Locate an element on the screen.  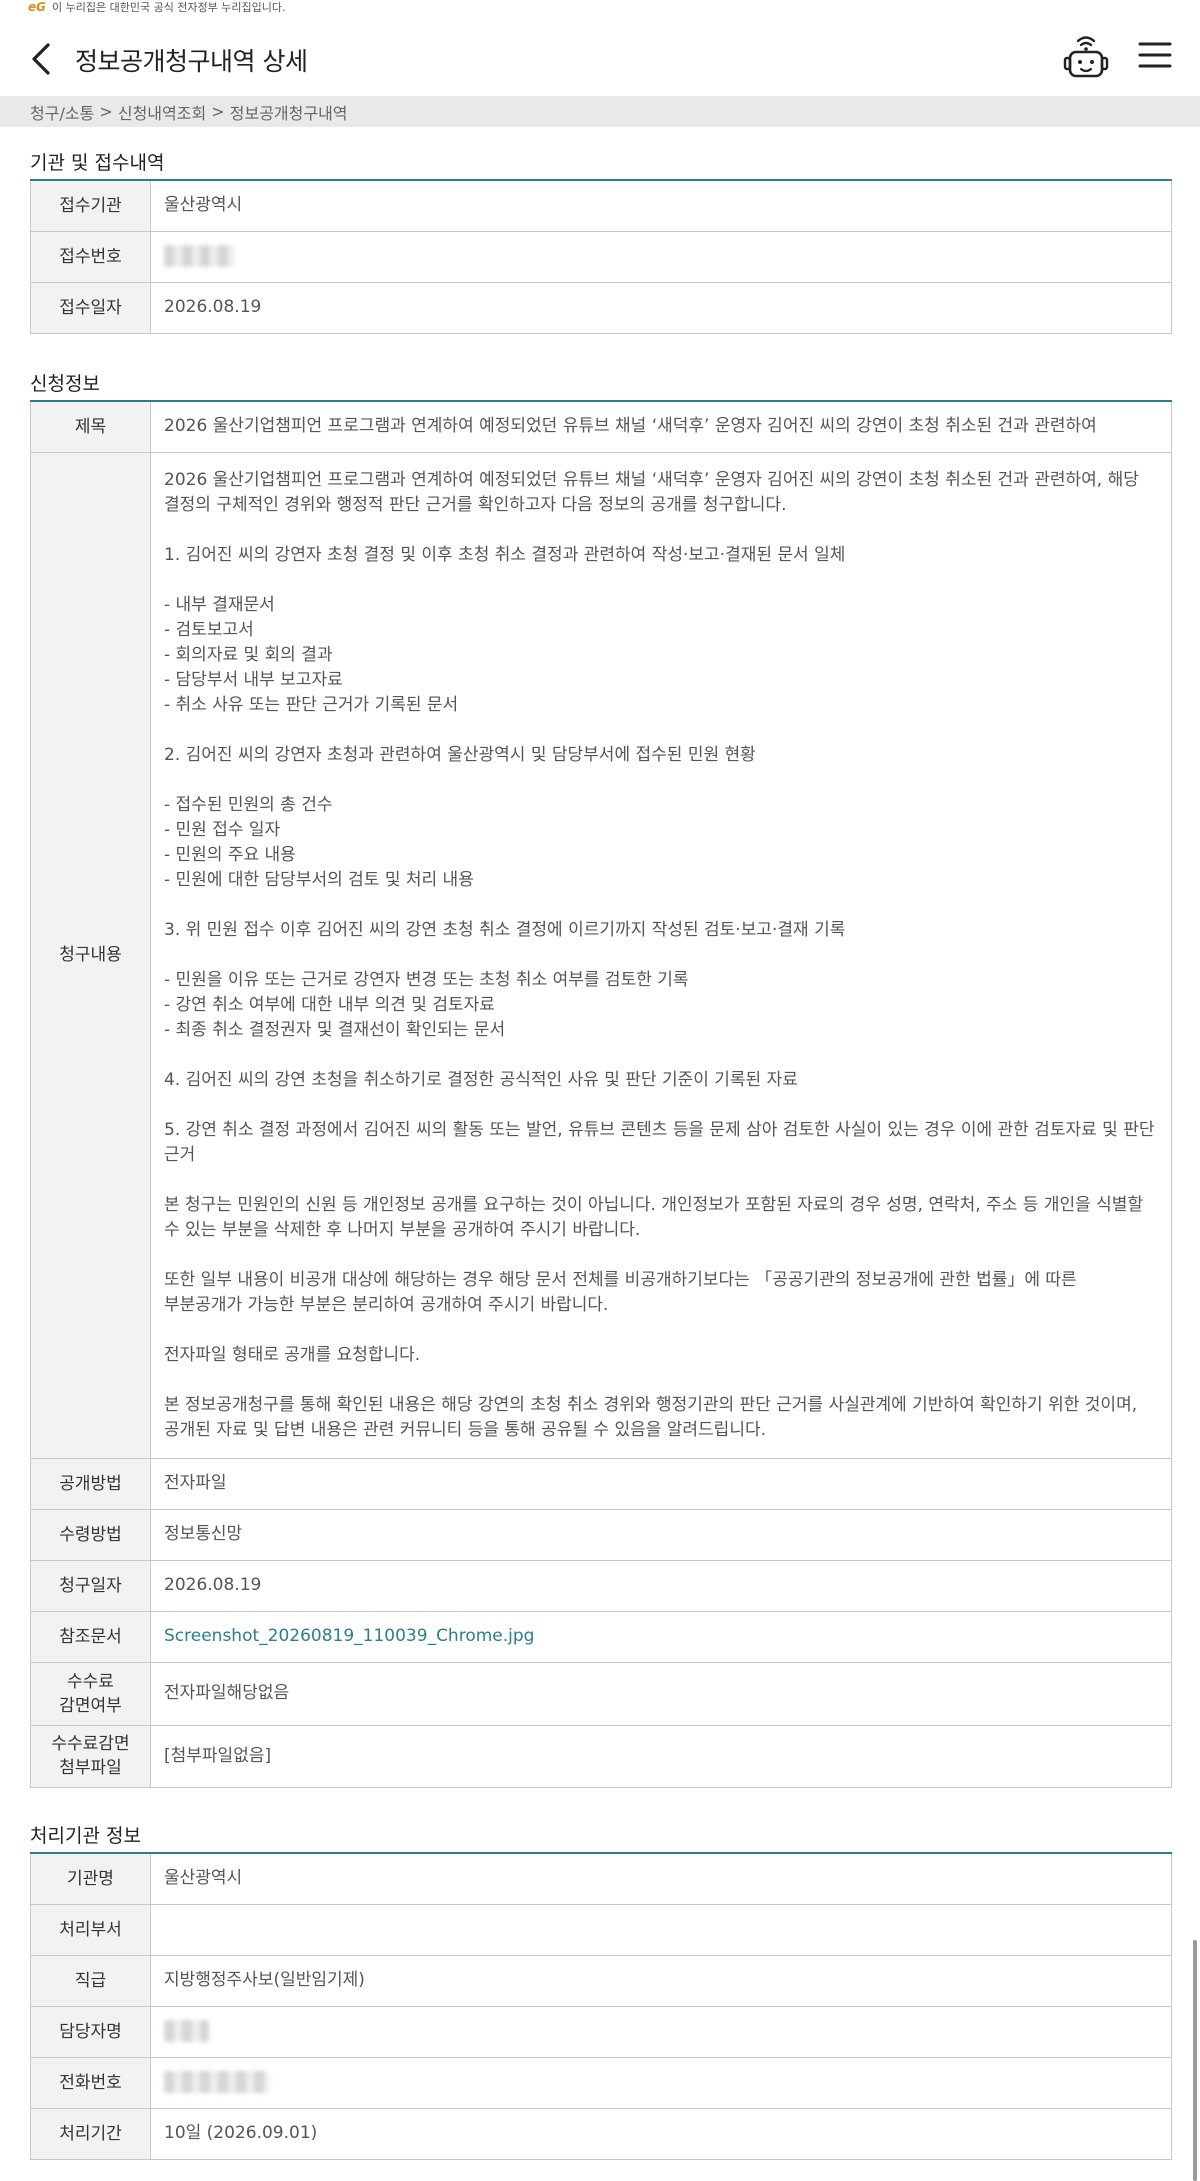
row-label: 공개방법 is located at coordinates (90, 1483).